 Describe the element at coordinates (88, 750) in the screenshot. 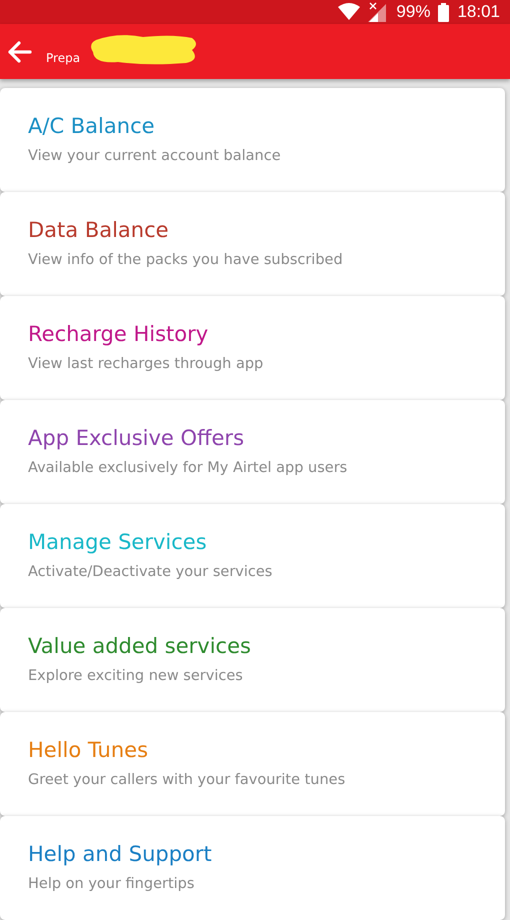

I see `menu-title: Hello Tunes` at that location.